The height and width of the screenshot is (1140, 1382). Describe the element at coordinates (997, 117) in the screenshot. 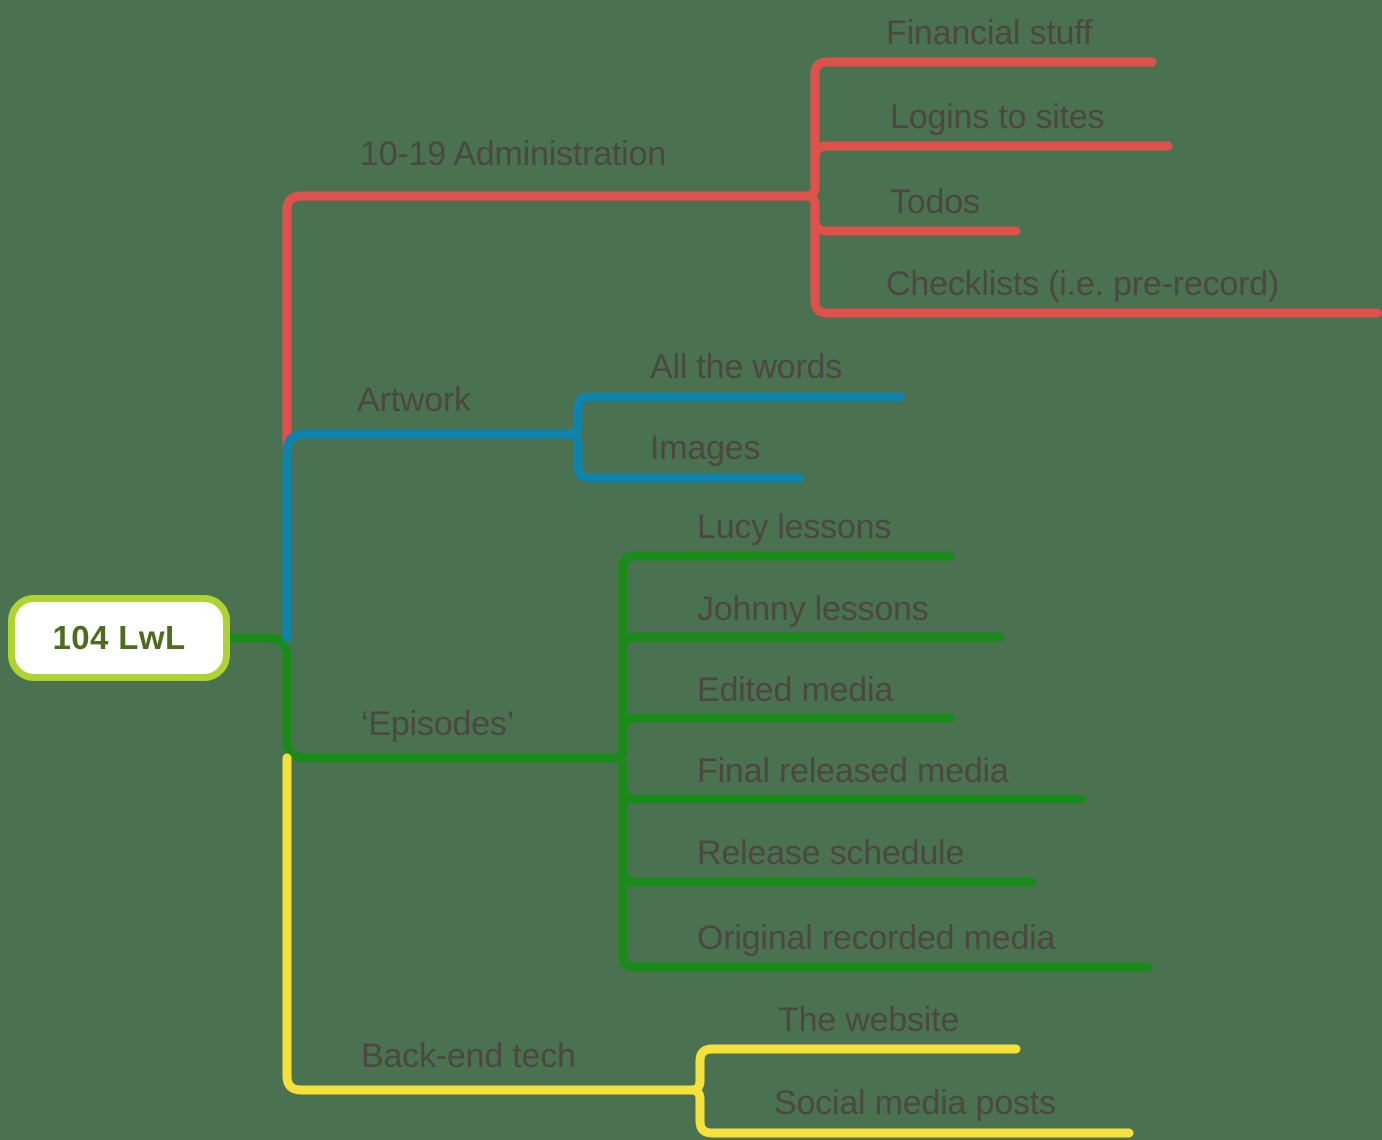

I see `child-label-logins-to-sites: Logins to sites` at that location.